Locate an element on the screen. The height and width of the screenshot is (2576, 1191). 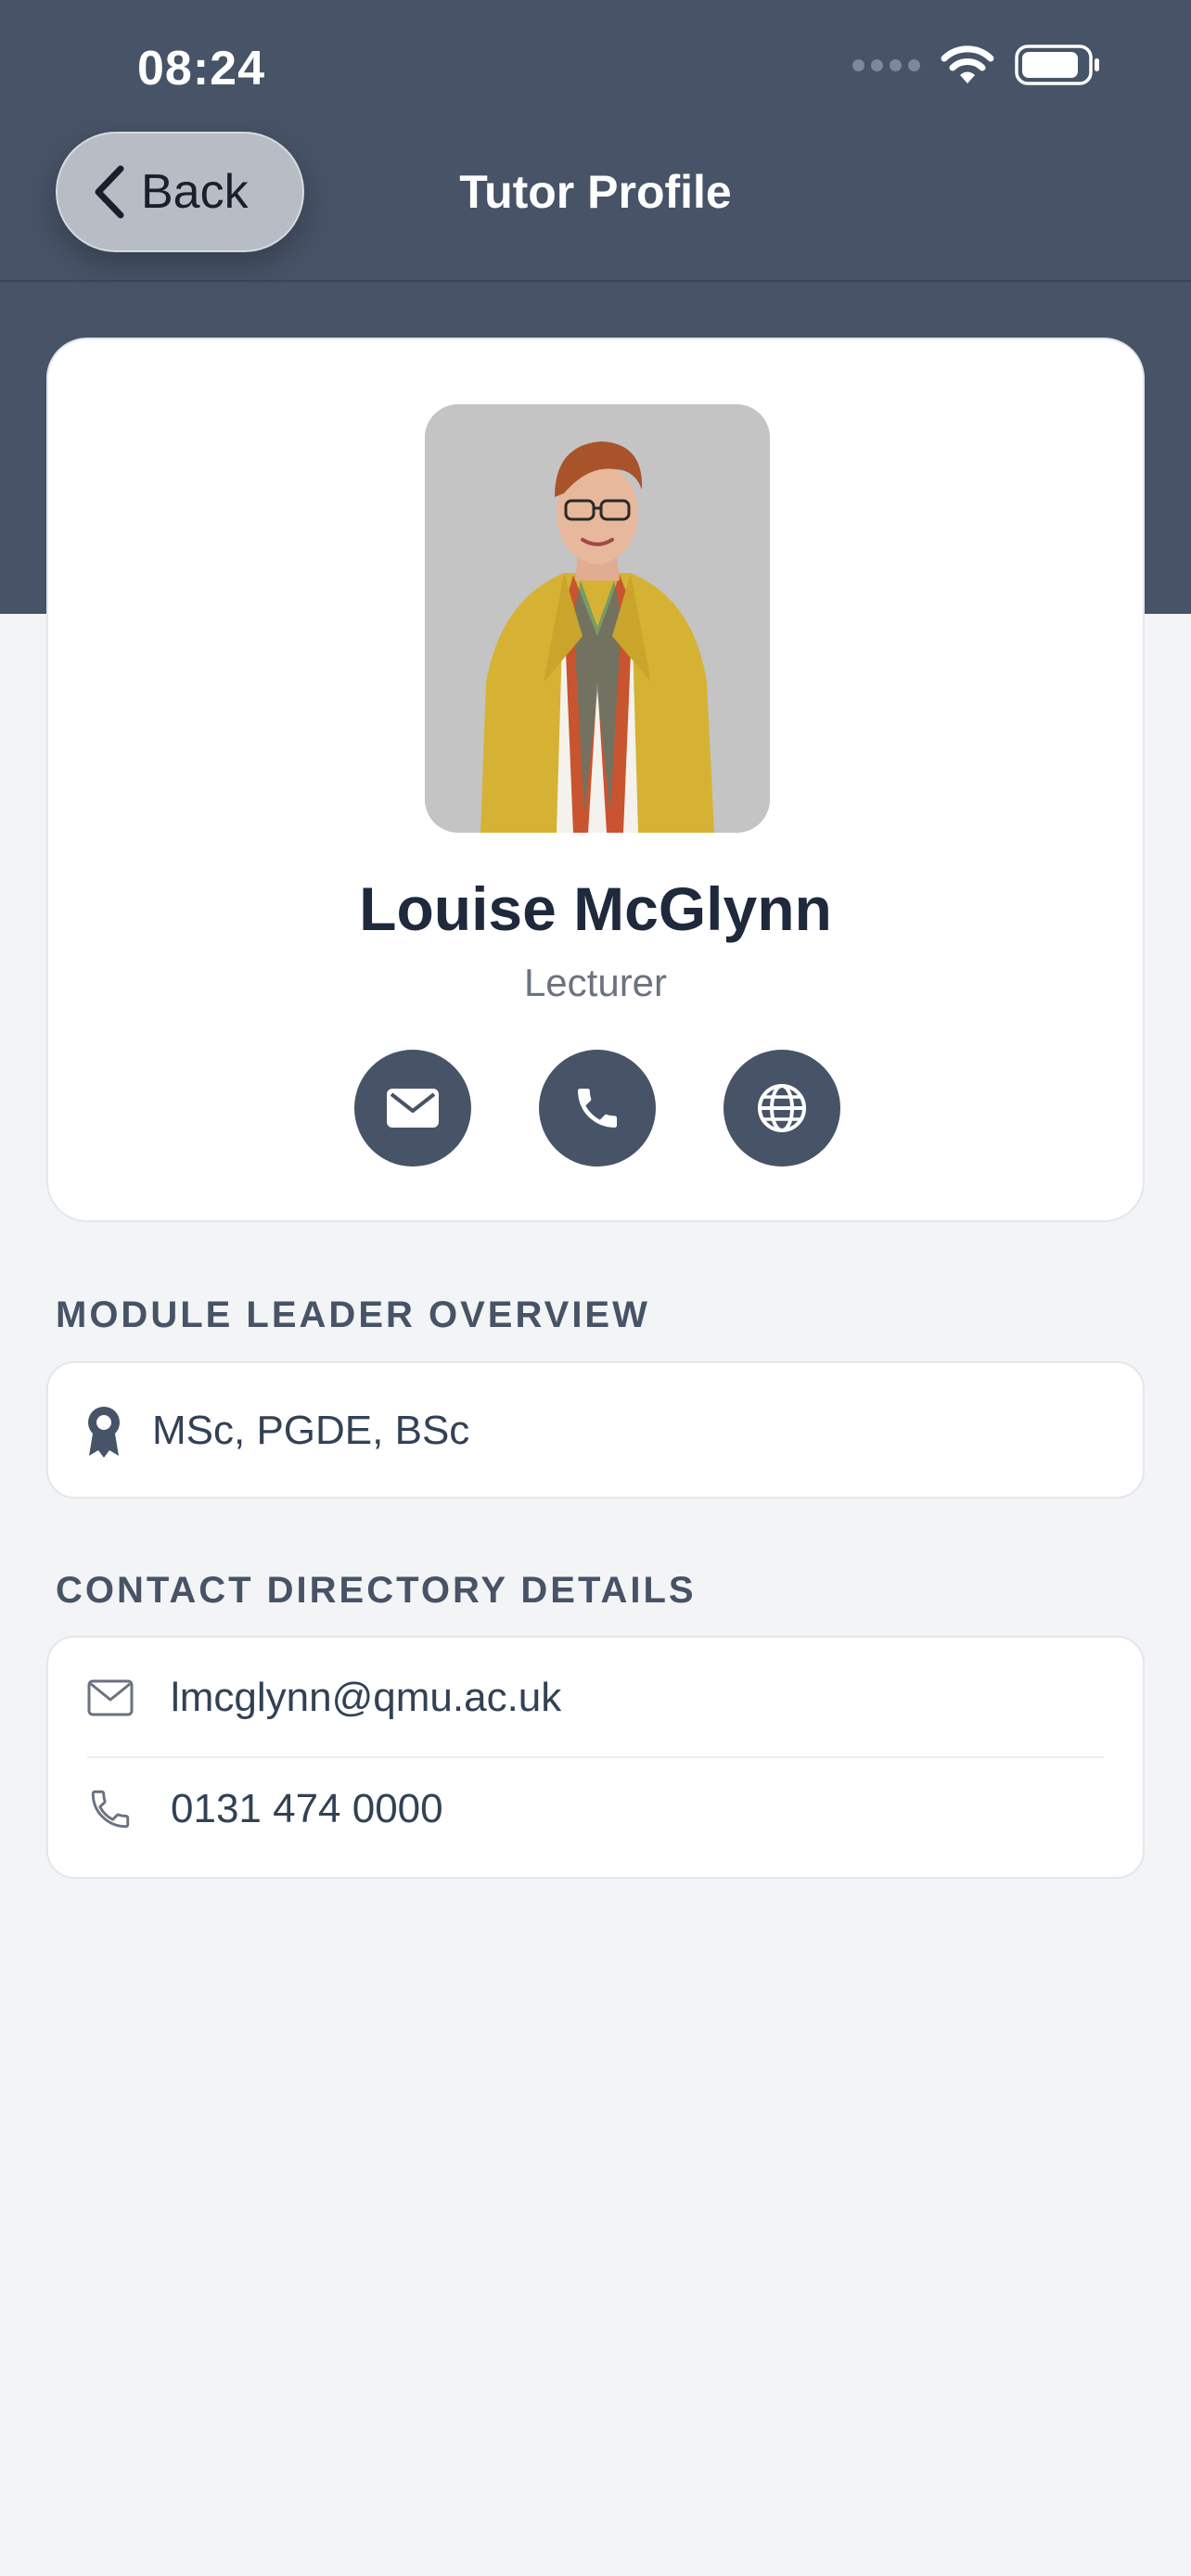
envelope-icon is located at coordinates (413, 1109).